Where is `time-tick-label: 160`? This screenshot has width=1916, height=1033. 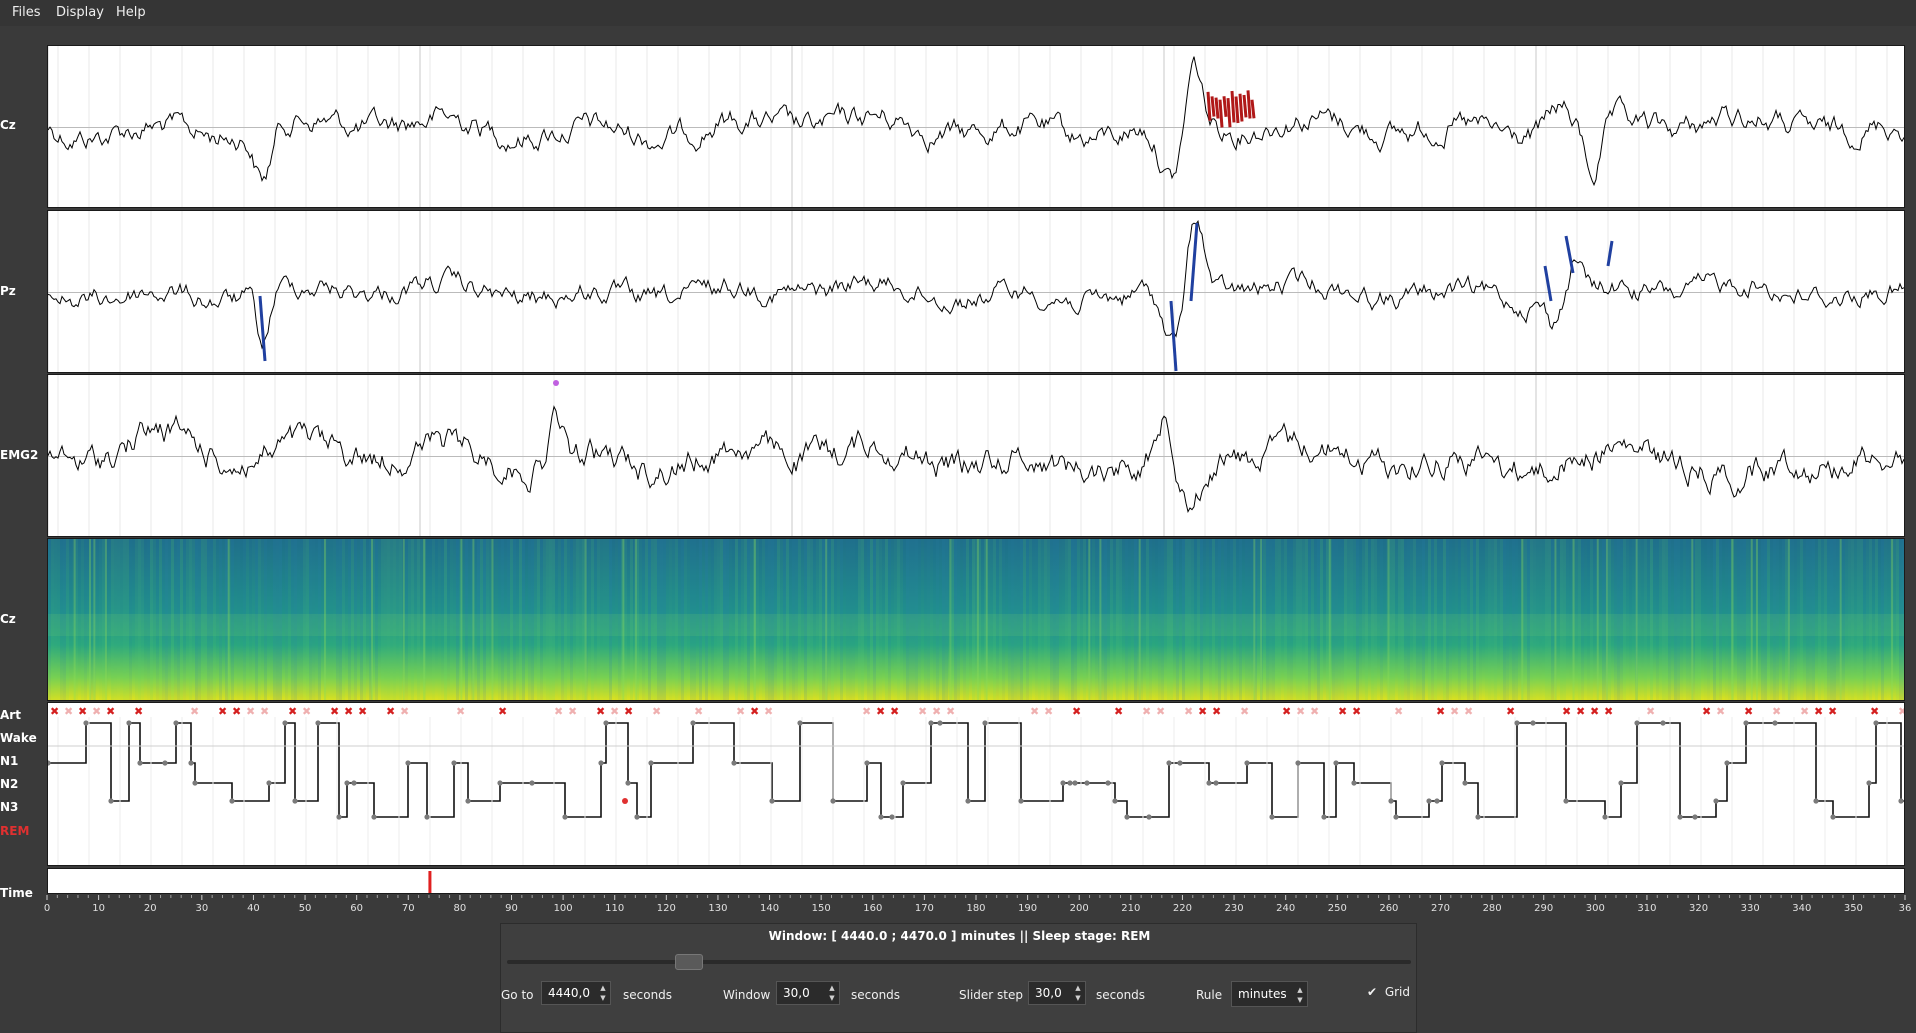 time-tick-label: 160 is located at coordinates (872, 908).